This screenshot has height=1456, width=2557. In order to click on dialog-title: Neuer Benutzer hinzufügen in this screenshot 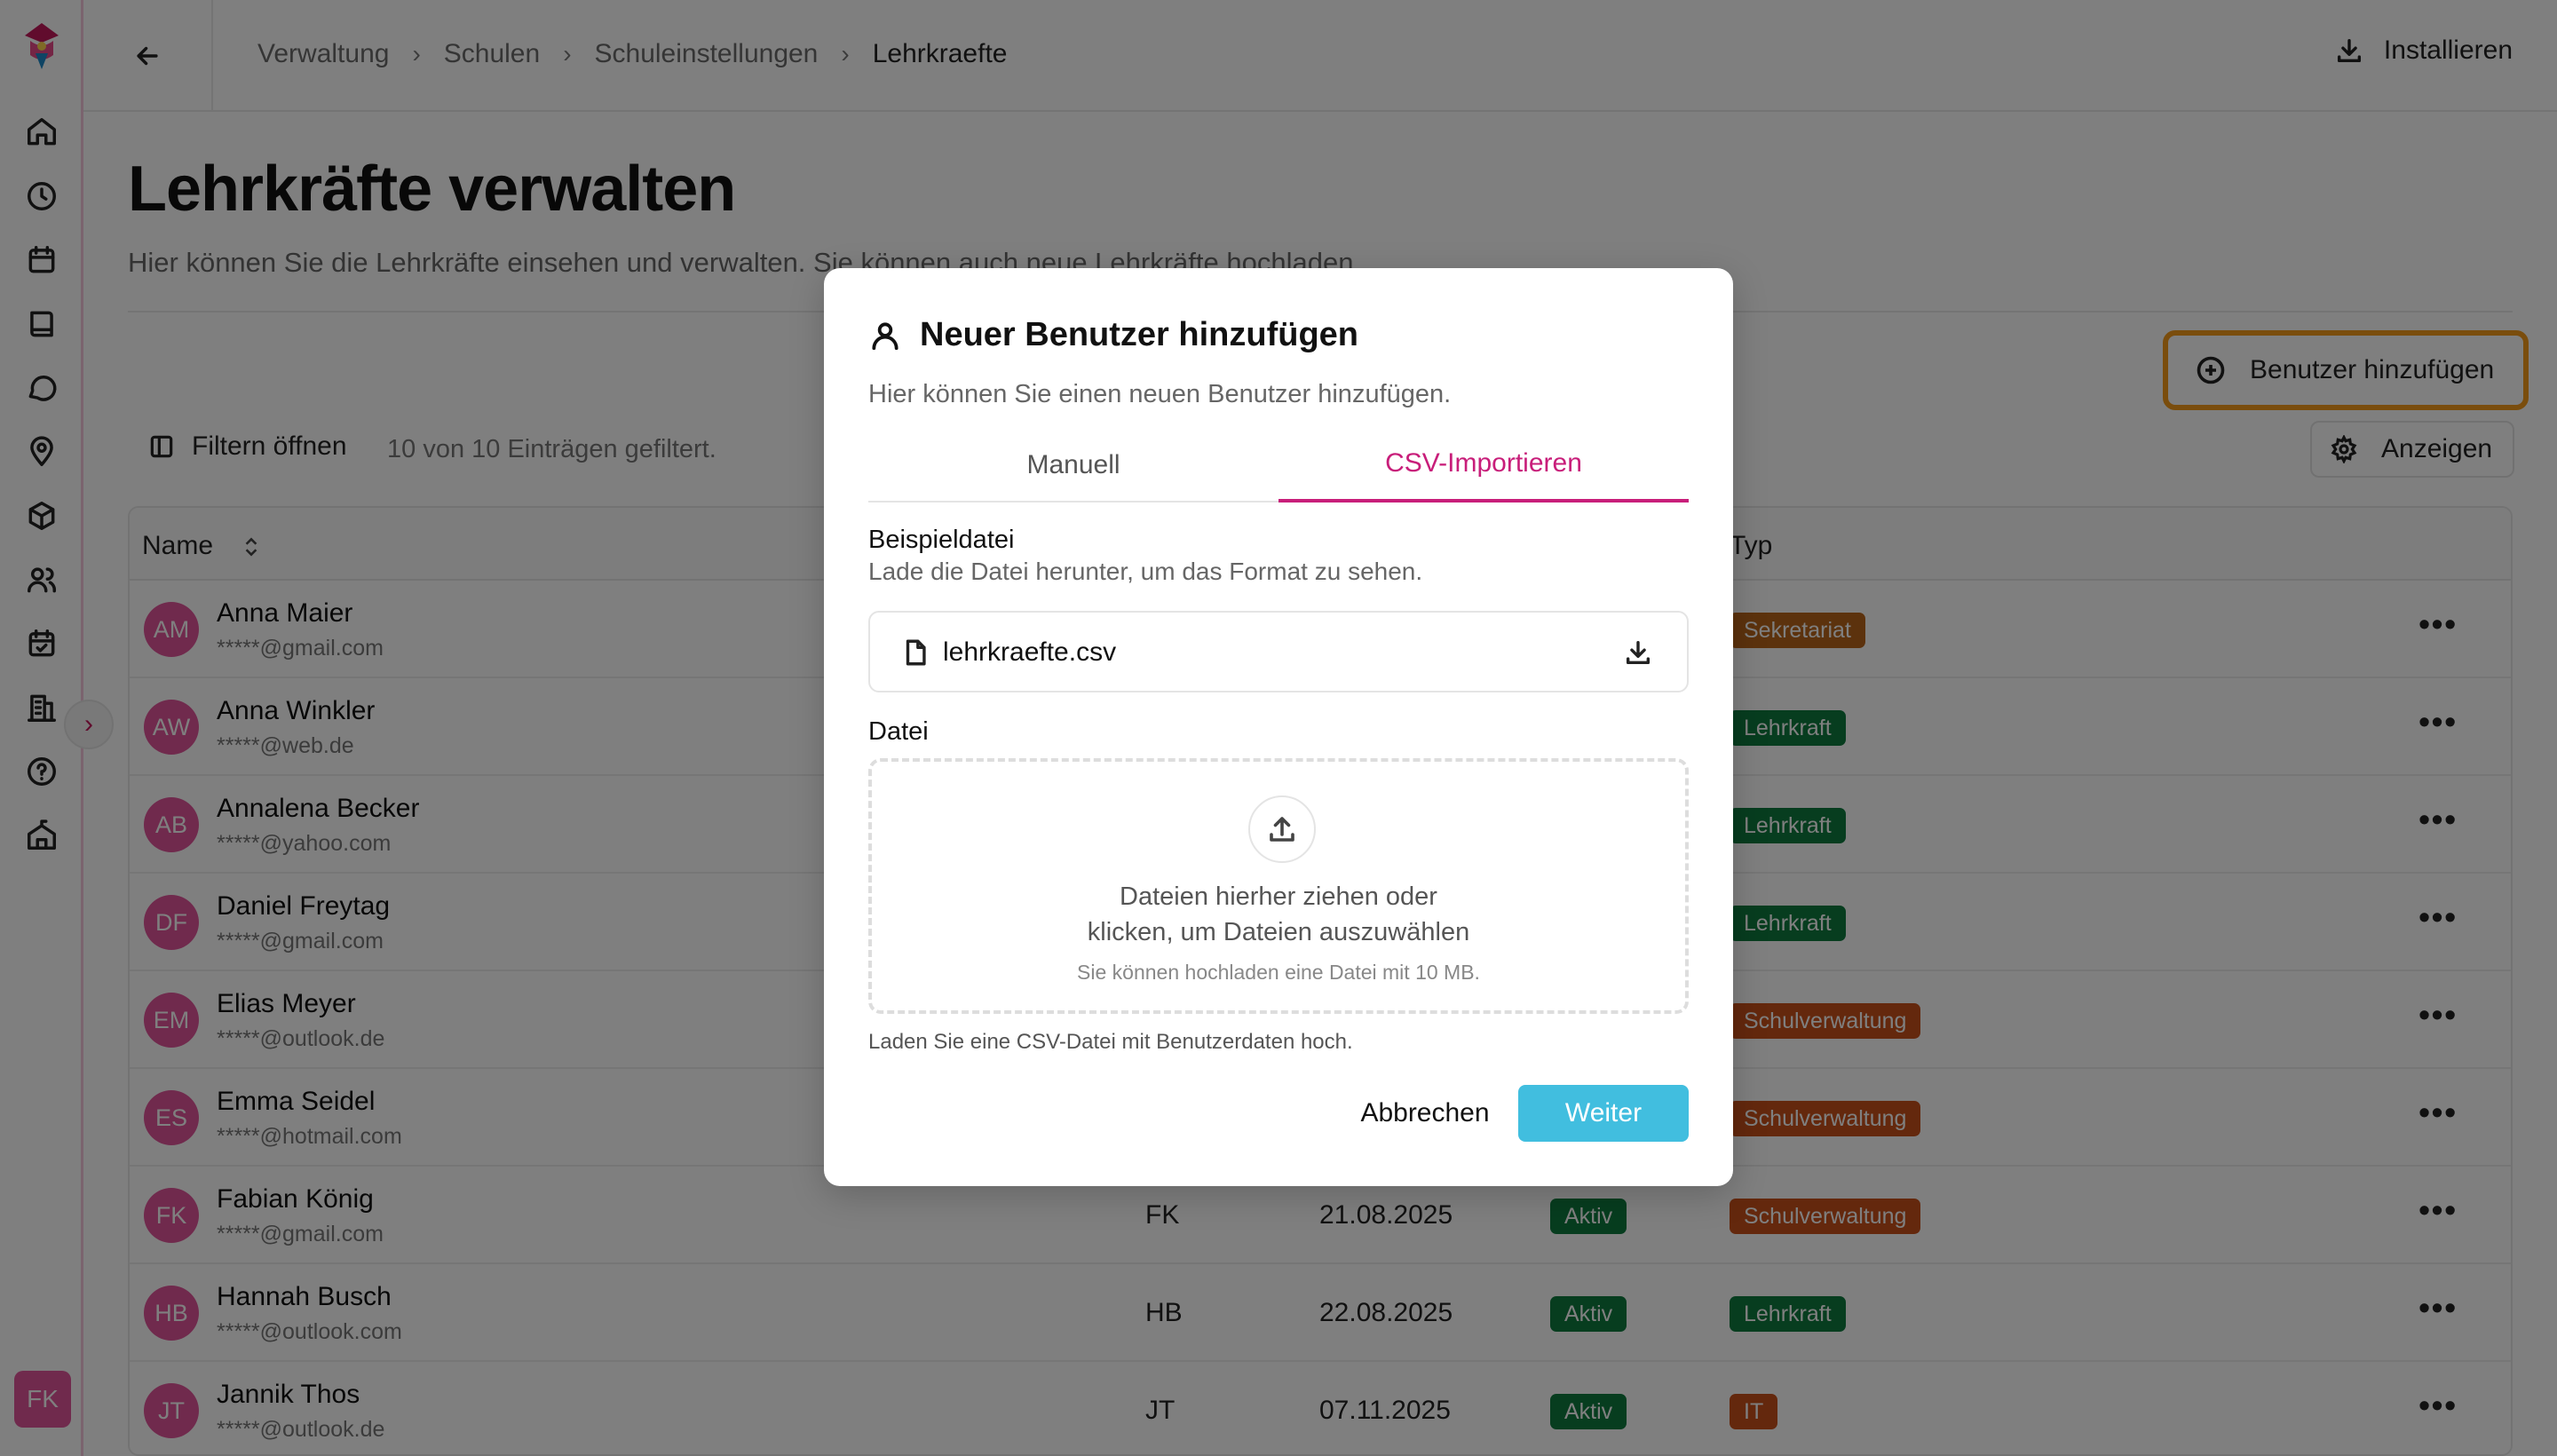, I will do `click(1113, 335)`.